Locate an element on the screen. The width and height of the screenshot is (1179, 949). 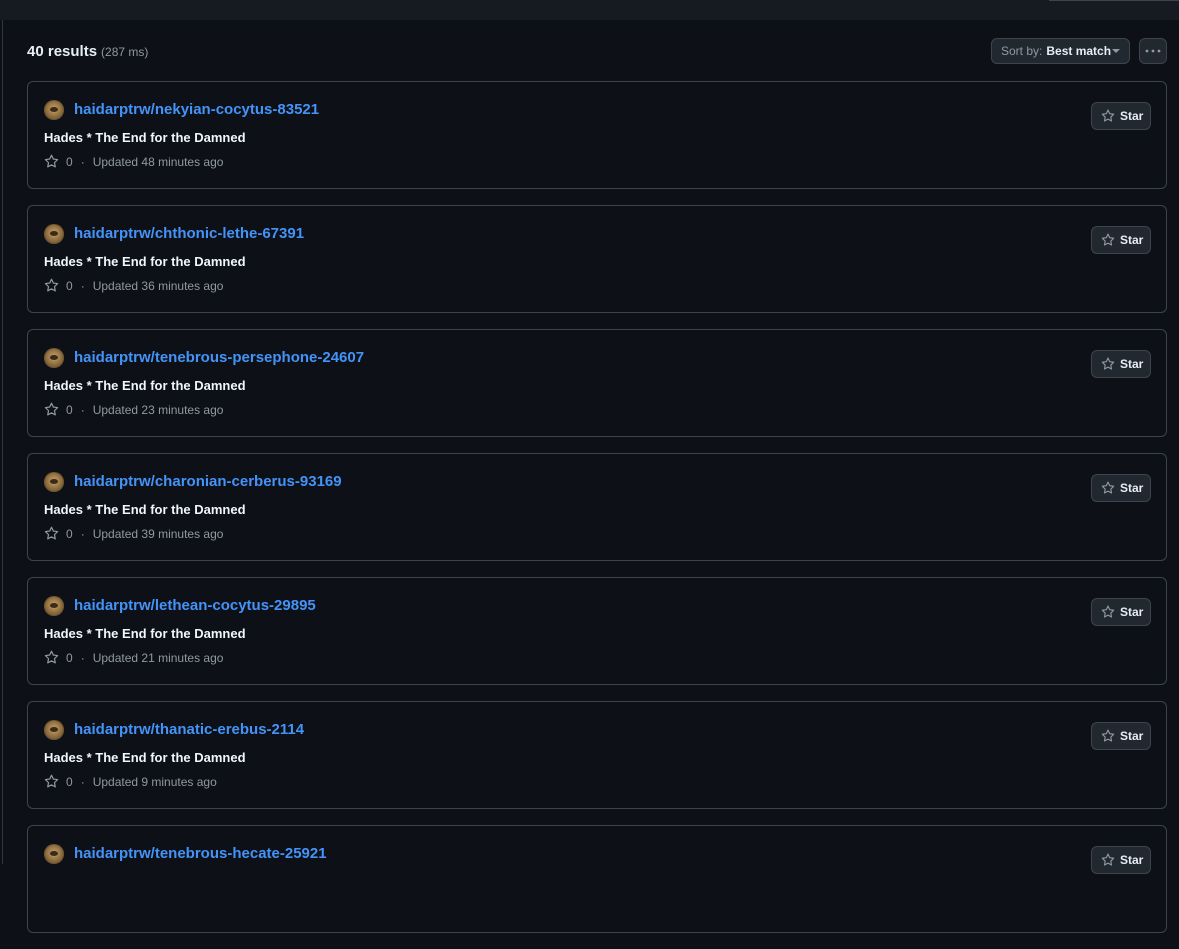
sidebar-divider is located at coordinates (2, 442).